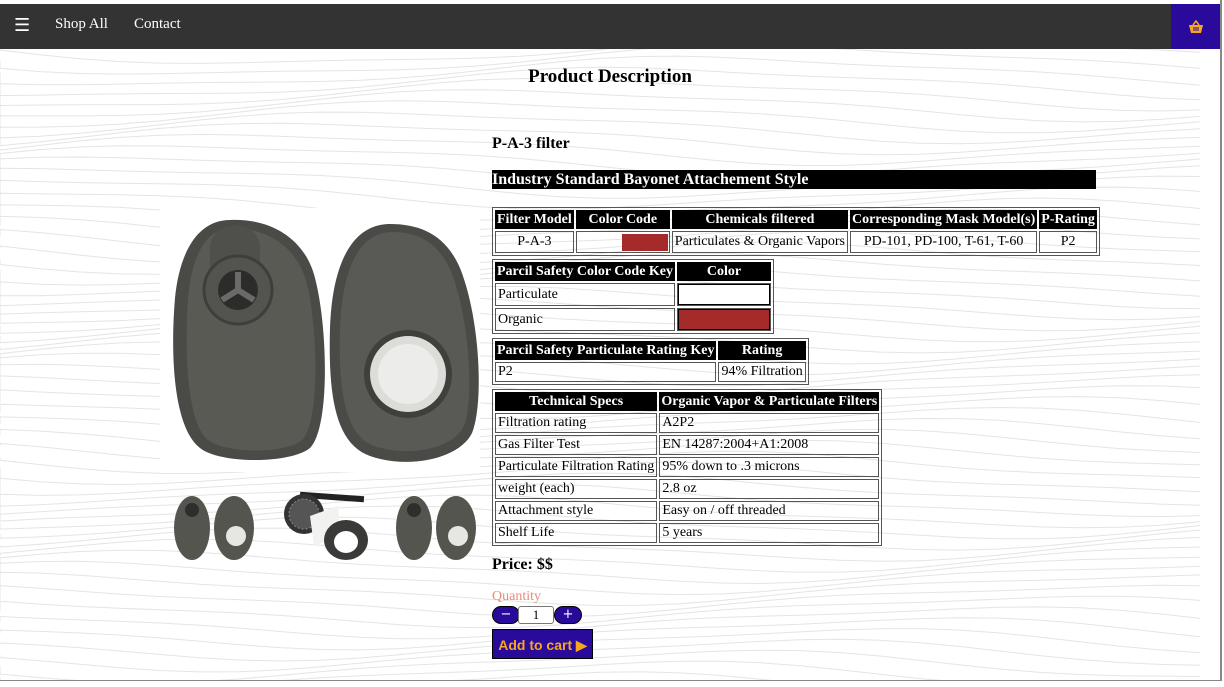  What do you see at coordinates (943, 242) in the screenshot?
I see `mask-models-cell: PD-101, PD-100, T-61, T-60` at bounding box center [943, 242].